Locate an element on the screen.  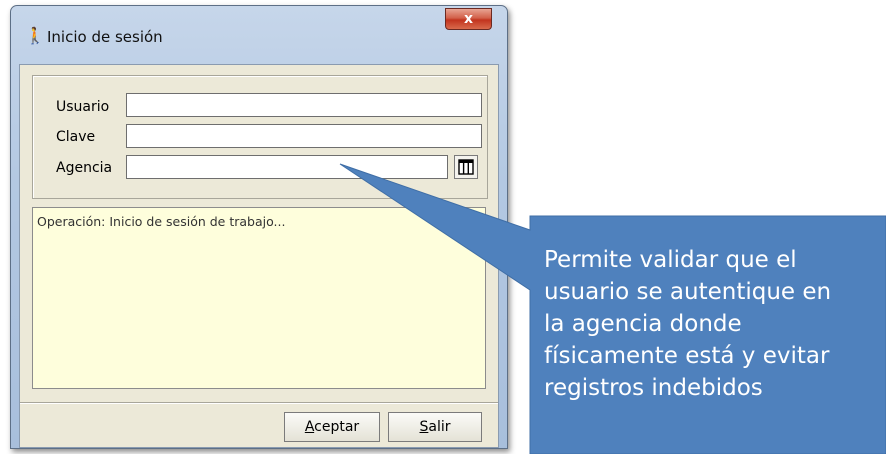
agencia-input is located at coordinates (287, 167).